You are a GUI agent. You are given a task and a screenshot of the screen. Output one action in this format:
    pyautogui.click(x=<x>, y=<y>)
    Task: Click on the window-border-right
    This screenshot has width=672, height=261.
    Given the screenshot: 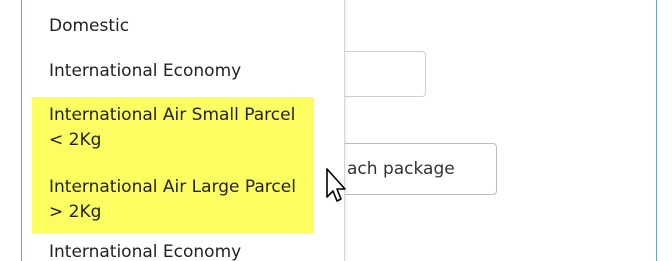 What is the action you would take?
    pyautogui.click(x=656, y=130)
    